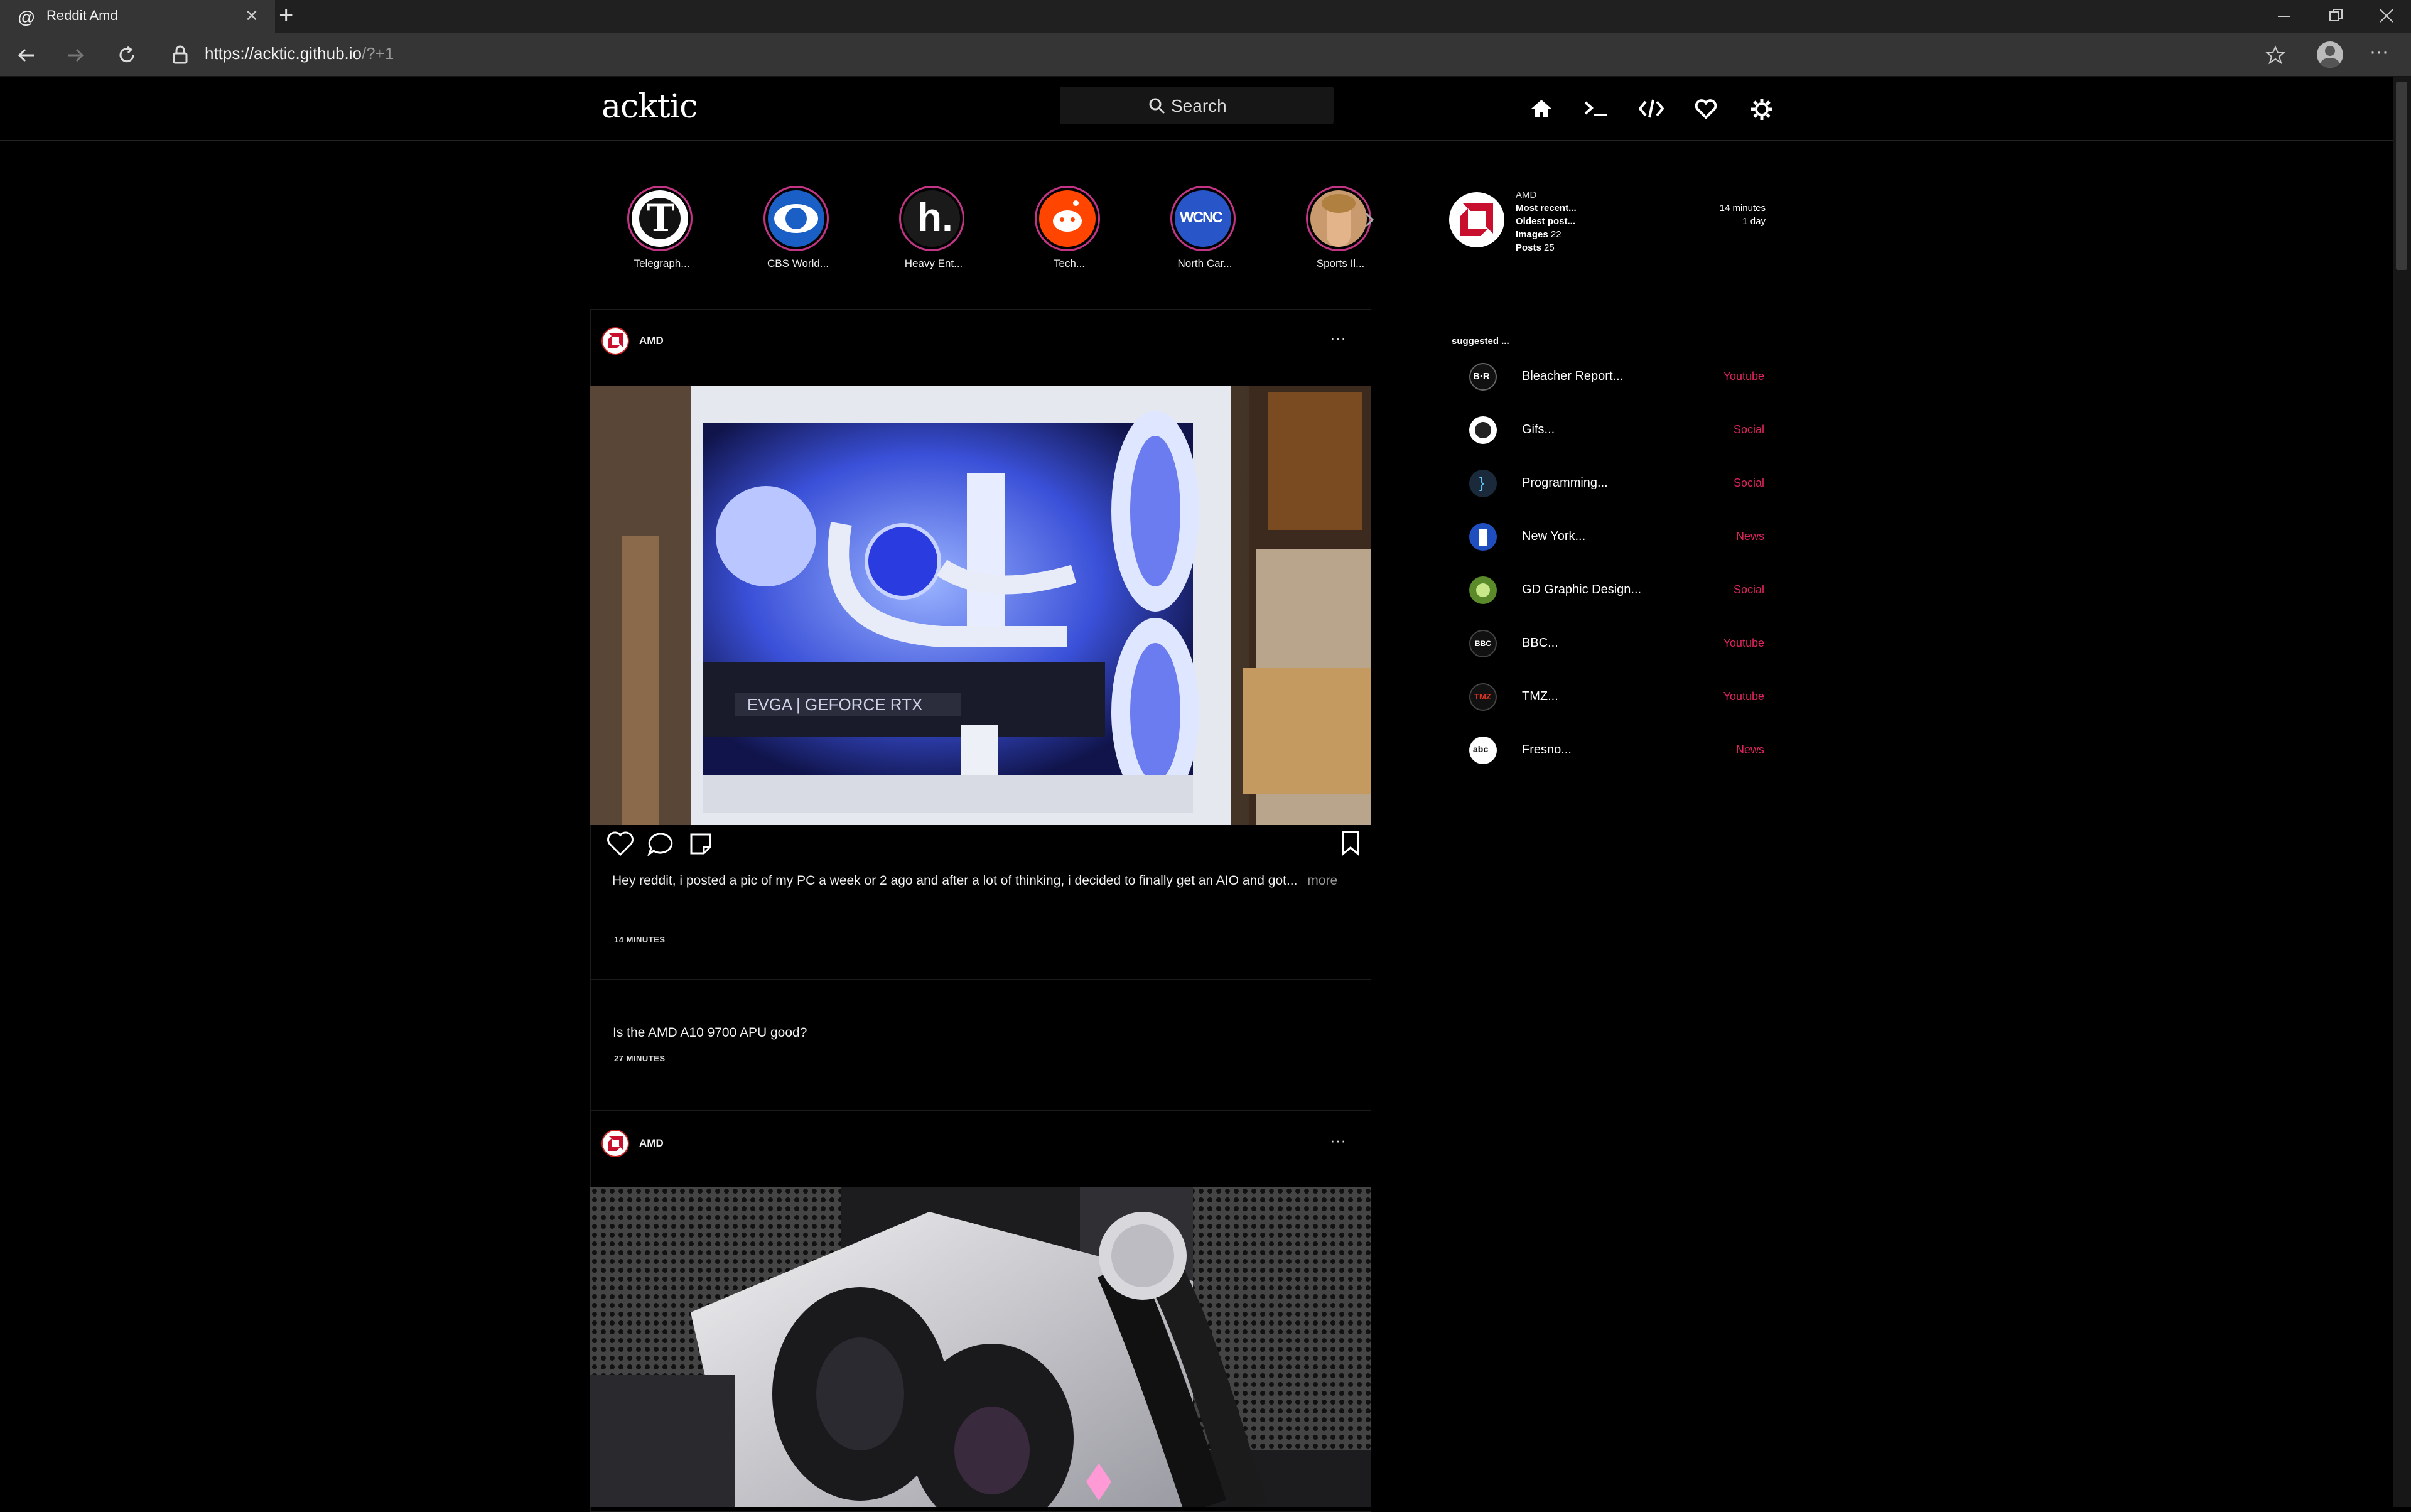  Describe the element at coordinates (1549, 247) in the screenshot. I see `posts-count: 25` at that location.